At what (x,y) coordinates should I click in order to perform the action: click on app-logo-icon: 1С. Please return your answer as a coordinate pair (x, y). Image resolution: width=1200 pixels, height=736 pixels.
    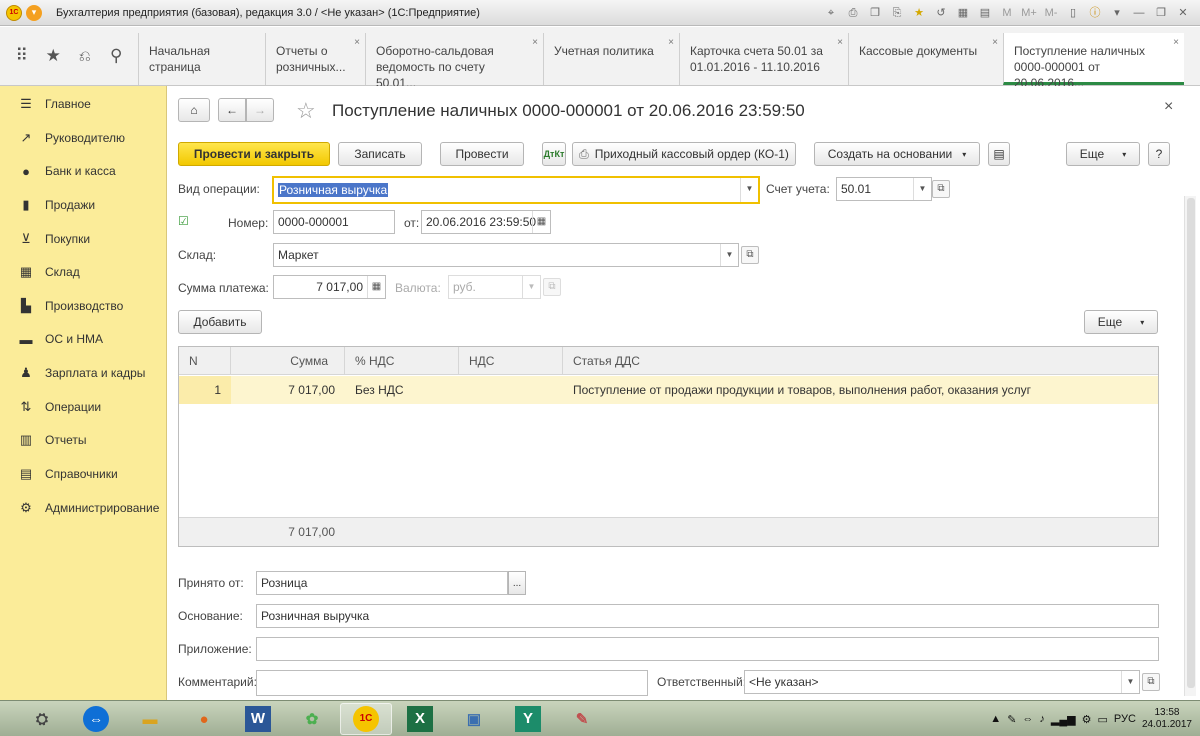
    Looking at the image, I should click on (14, 12).